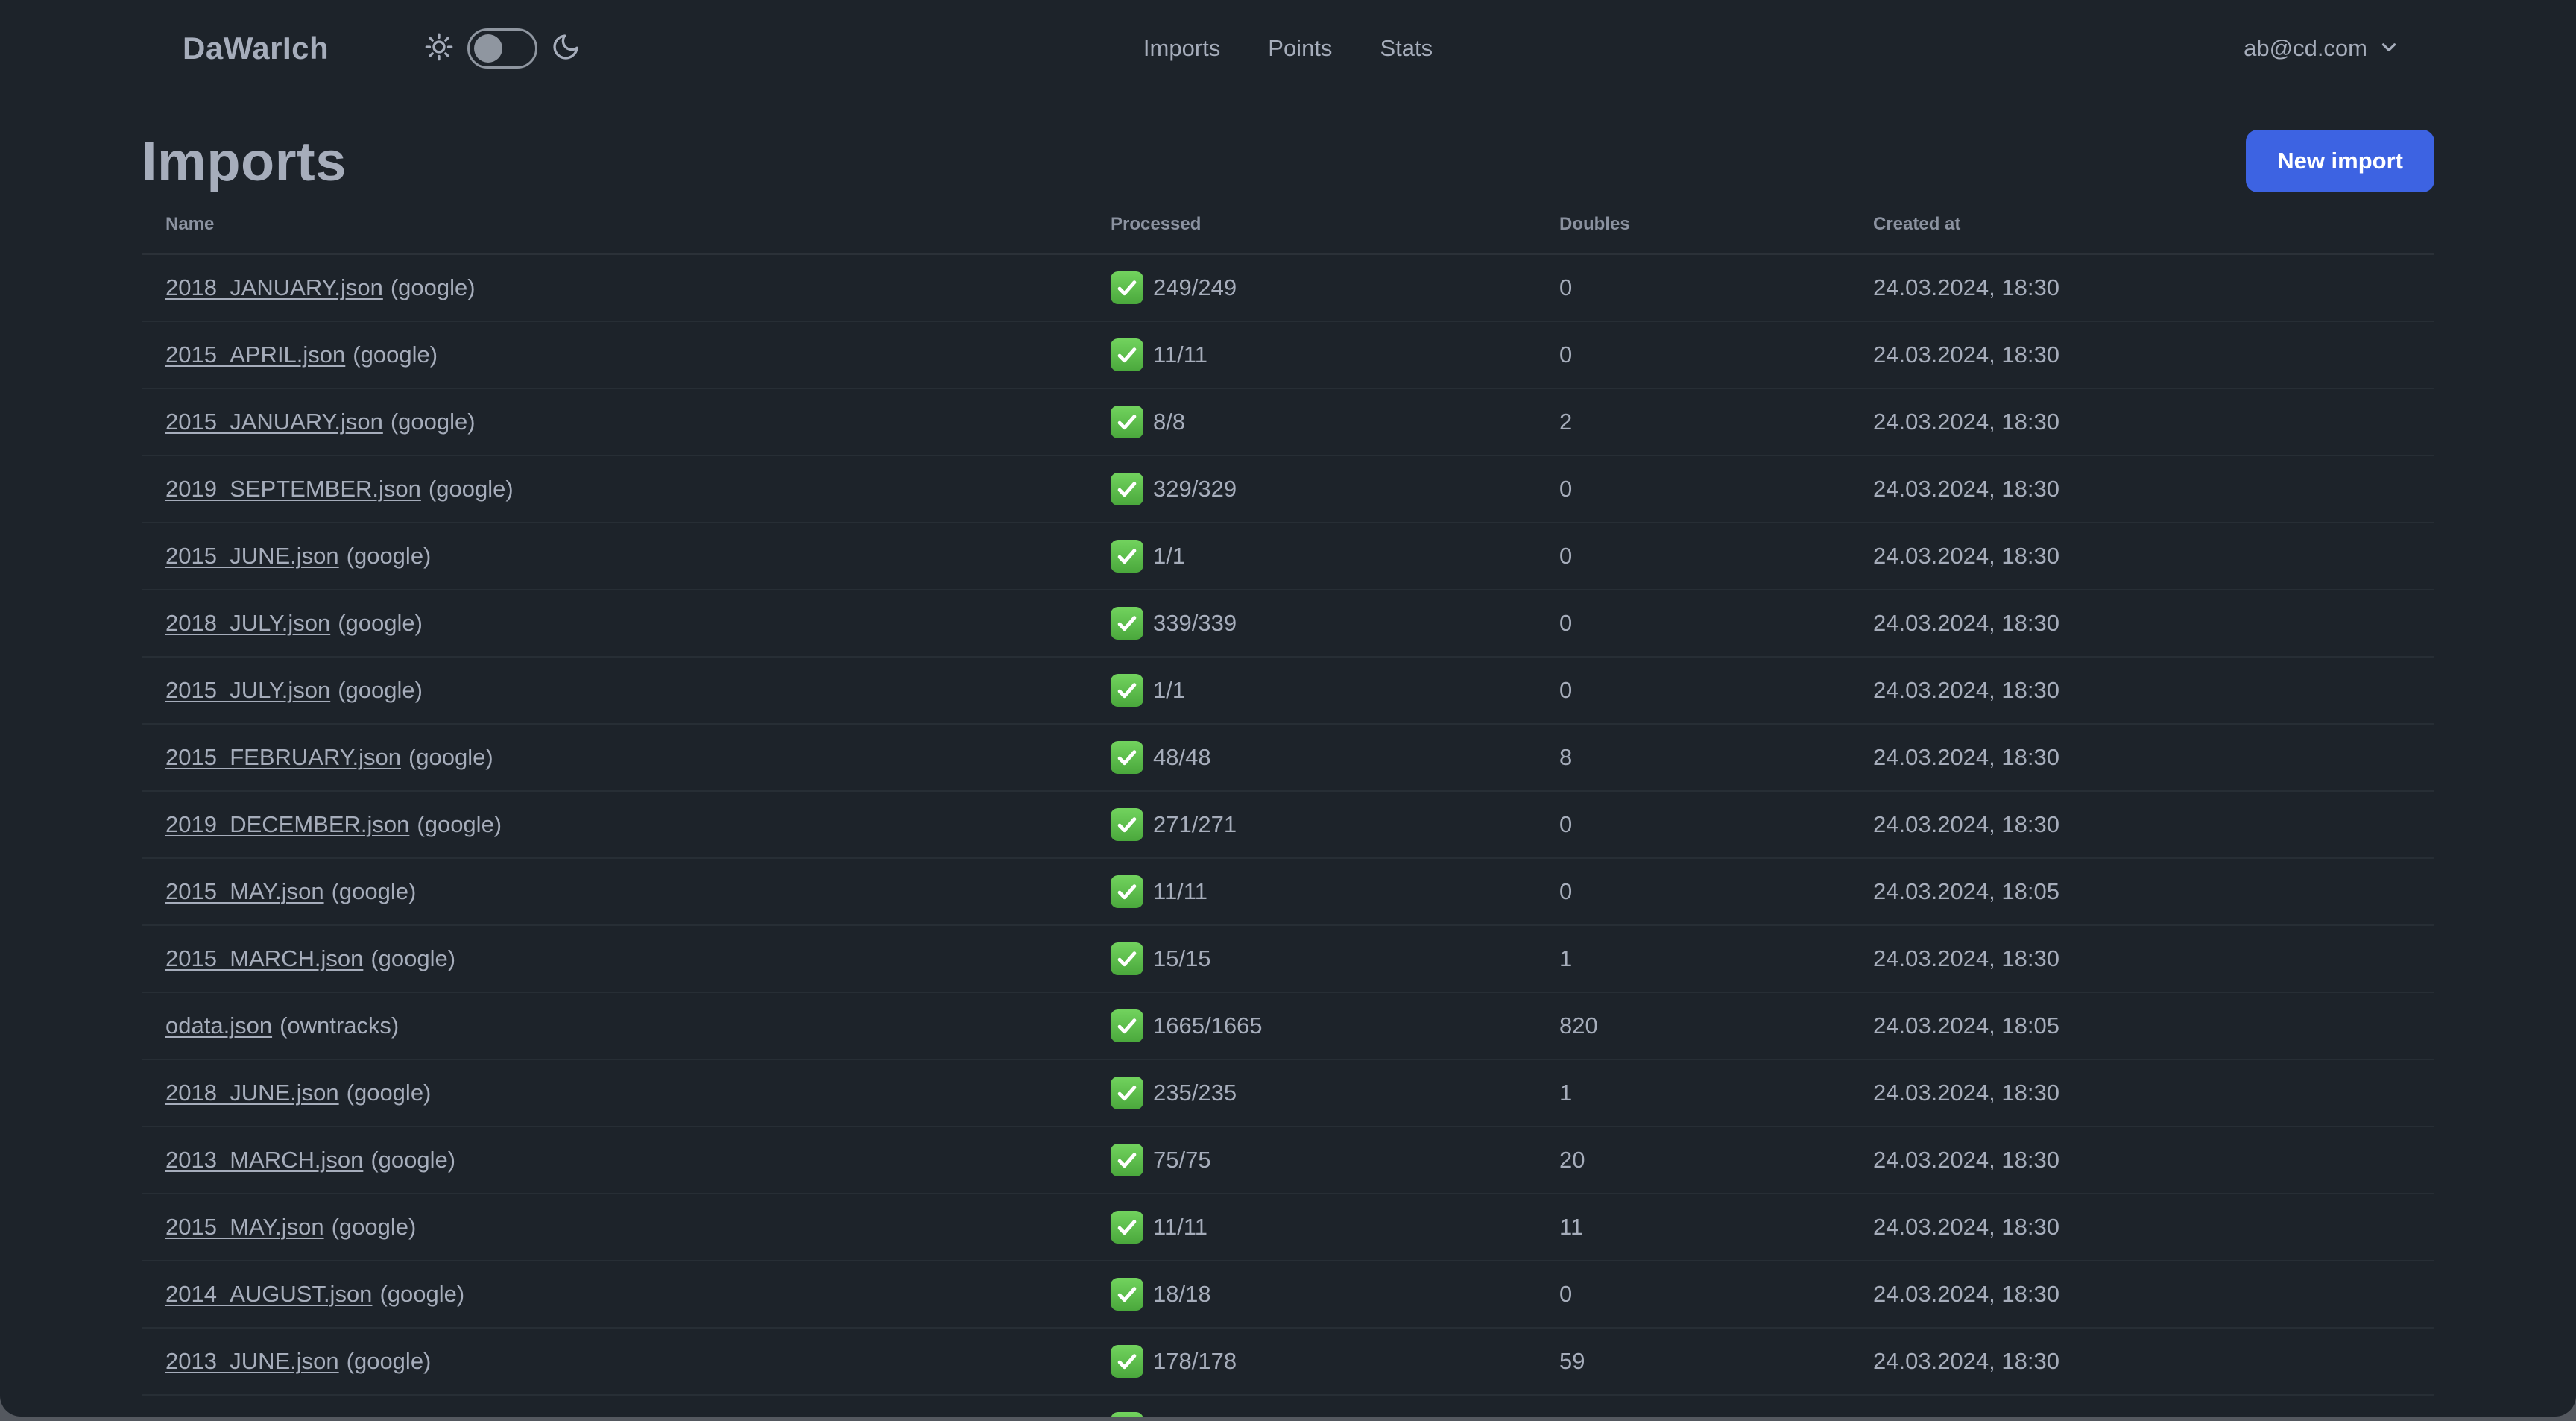  What do you see at coordinates (255, 354) in the screenshot?
I see `import-file-link: 2015_APRIL.json` at bounding box center [255, 354].